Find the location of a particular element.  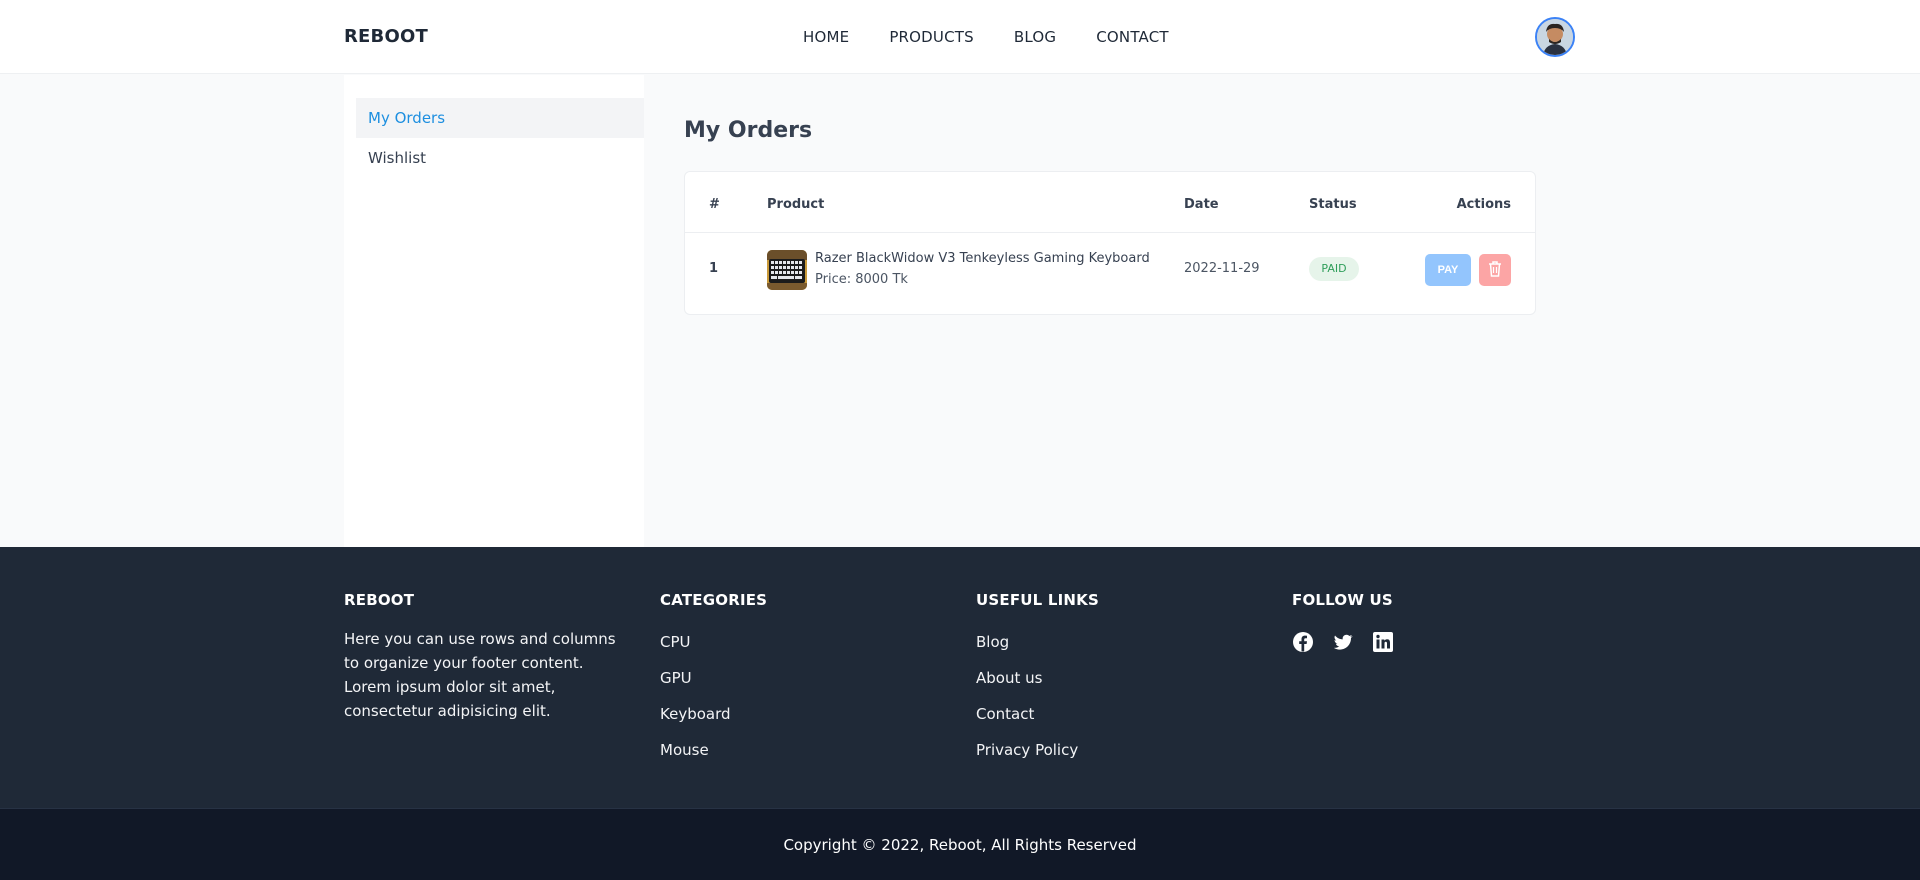

column-header-actions: Actions is located at coordinates (1483, 204).